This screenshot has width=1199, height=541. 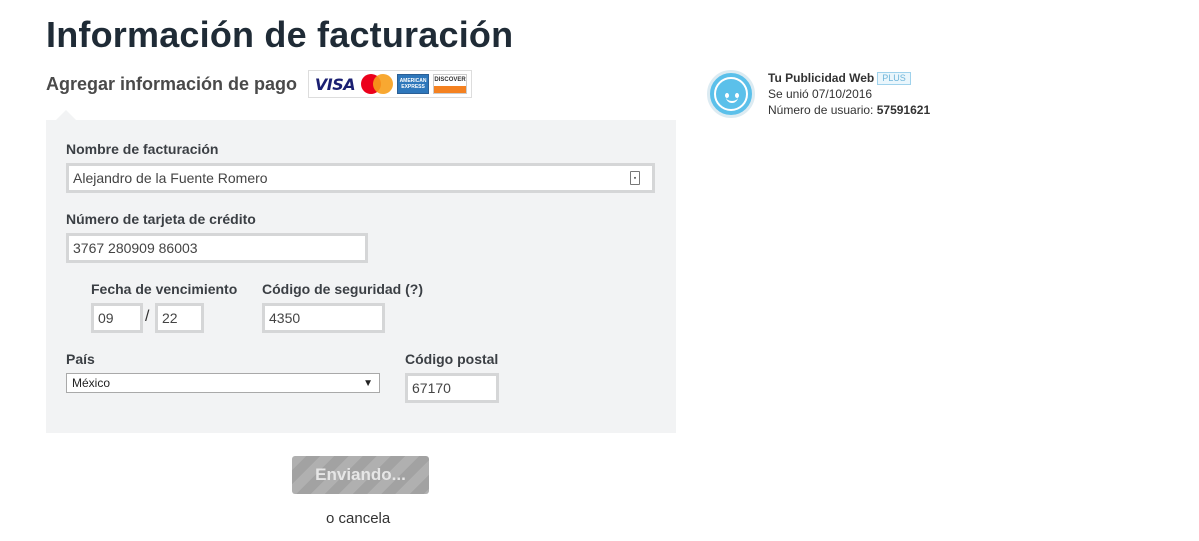 What do you see at coordinates (414, 289) in the screenshot?
I see `security-help-link: (?)` at bounding box center [414, 289].